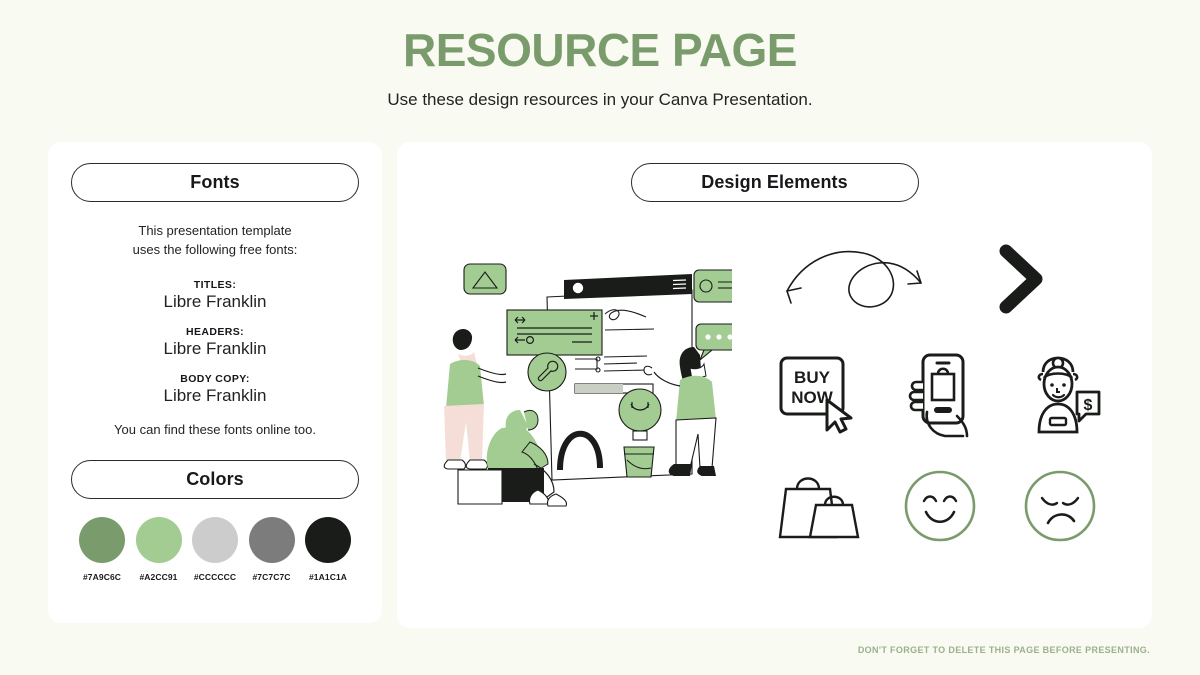  Describe the element at coordinates (271, 576) in the screenshot. I see `color-swatch-hex: #7C7C7C` at that location.